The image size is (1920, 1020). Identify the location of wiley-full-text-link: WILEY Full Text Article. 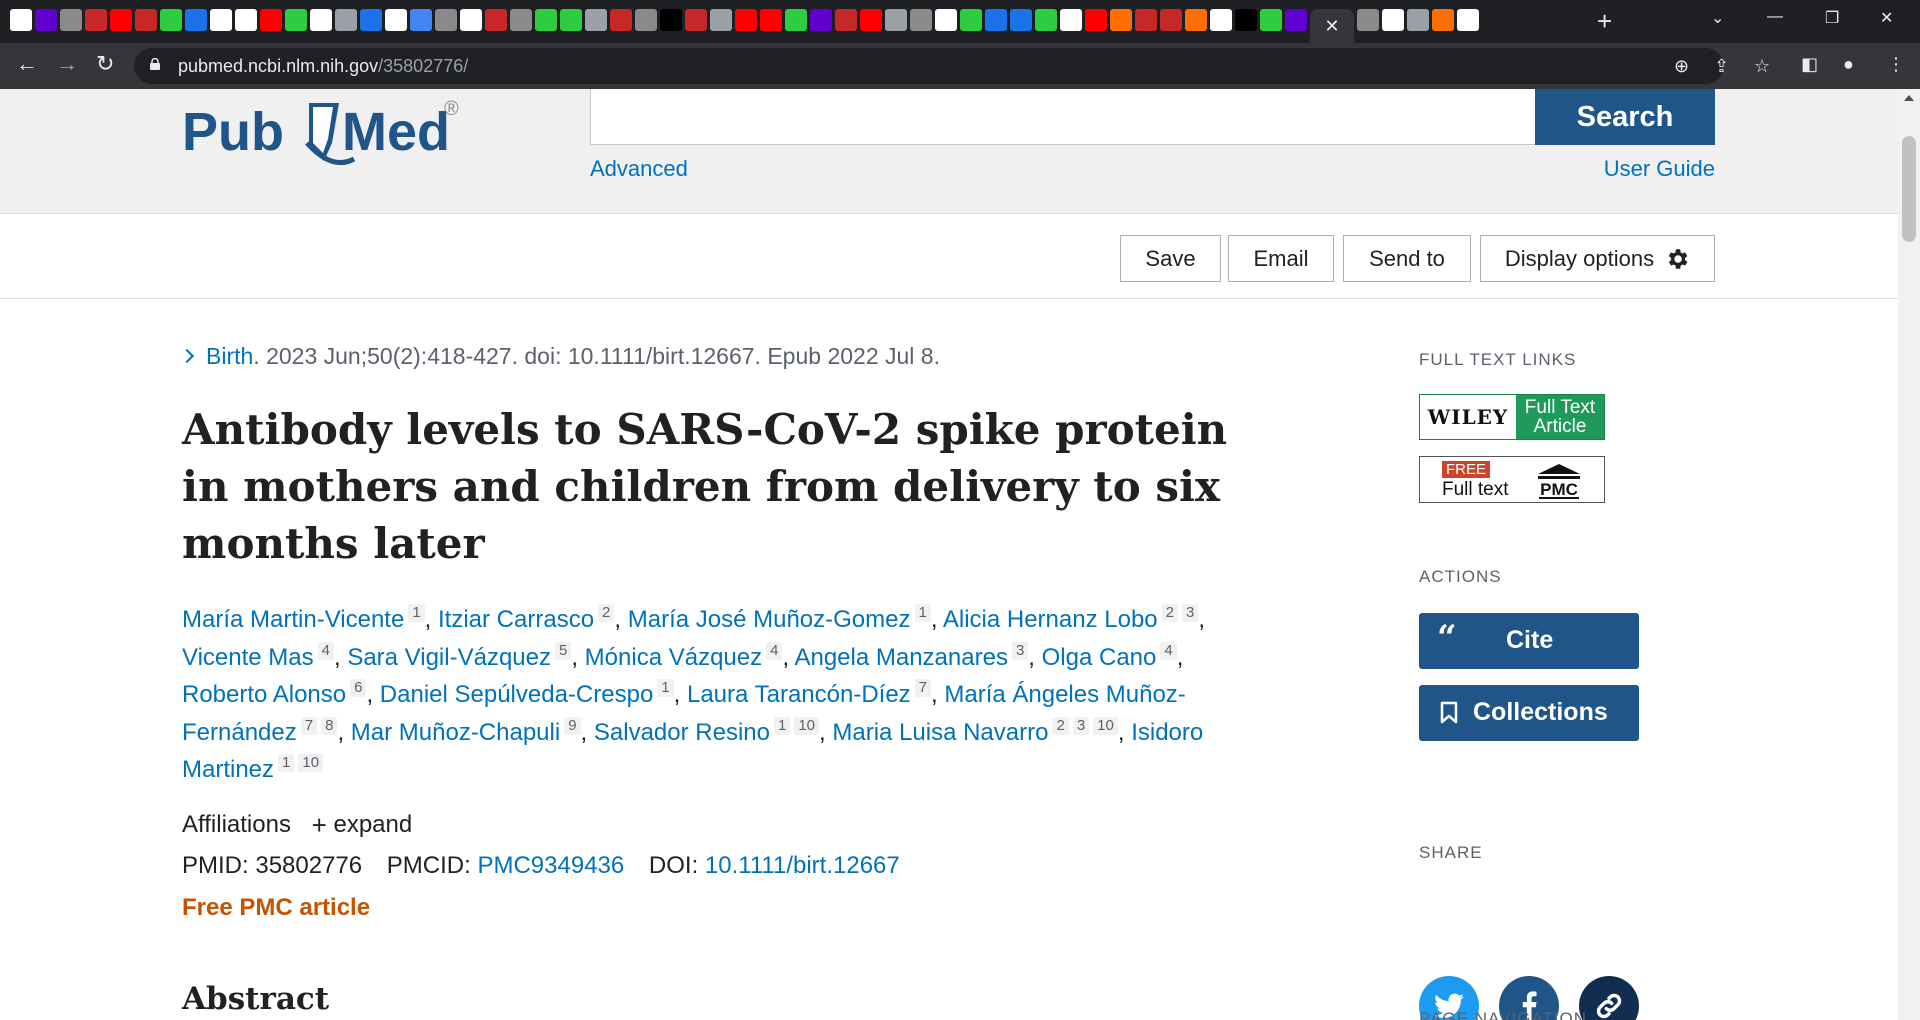
(1512, 417).